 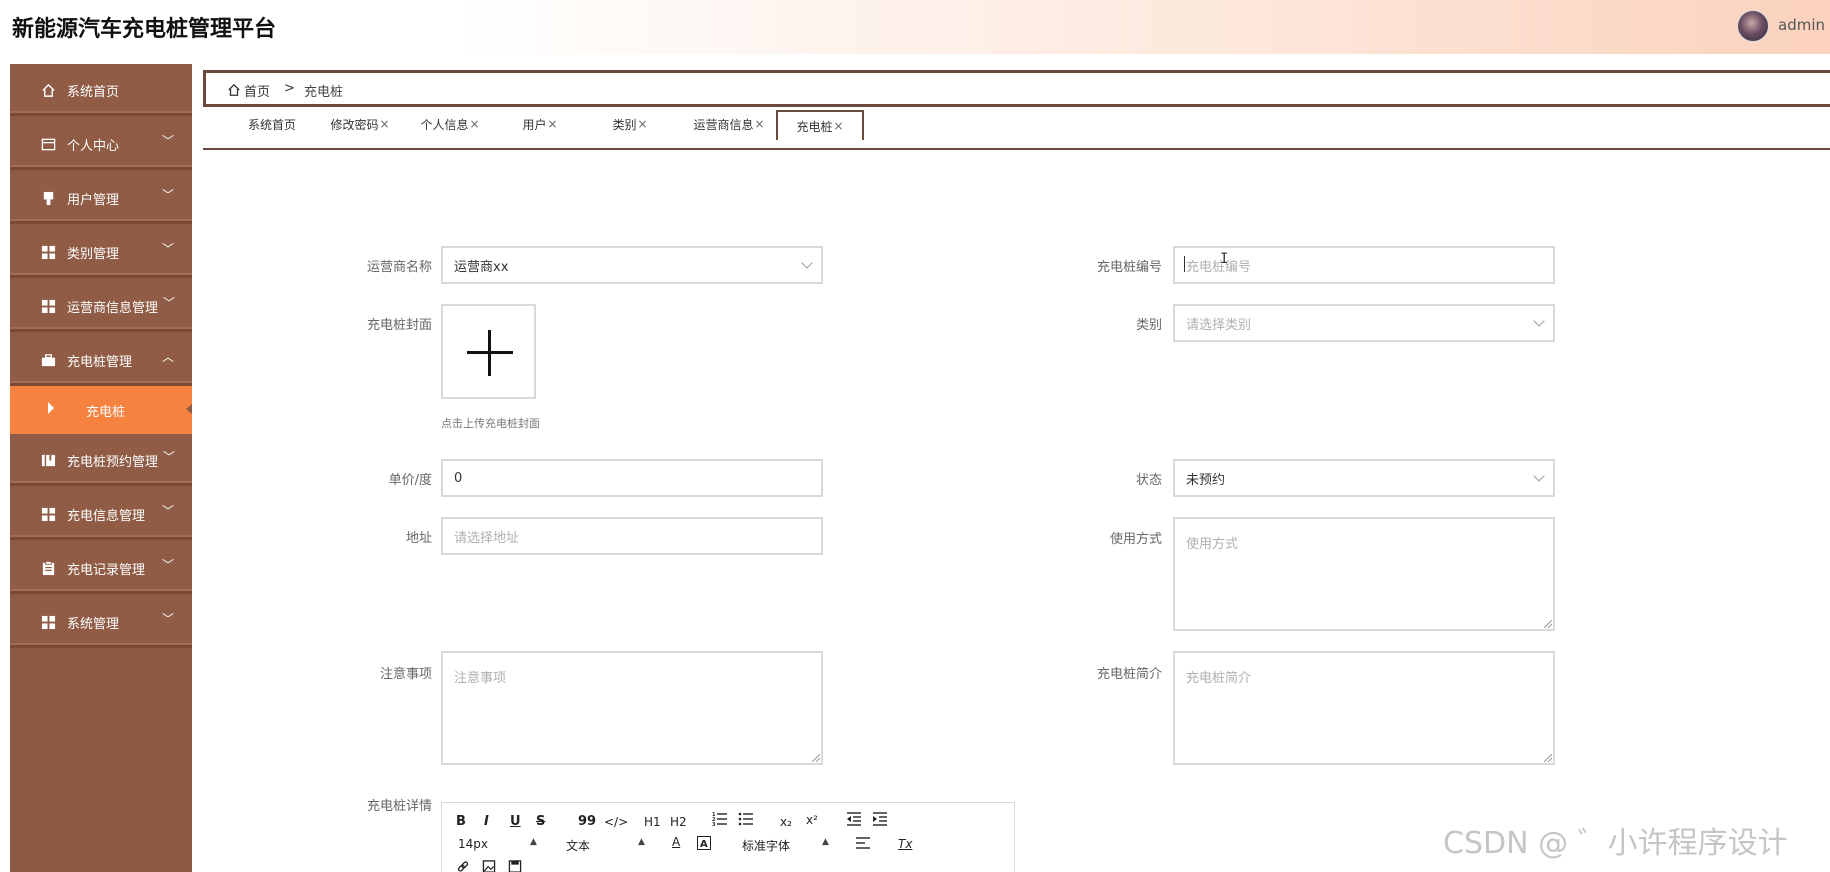 I want to click on tab-category: 类别 ×, so click(x=630, y=124).